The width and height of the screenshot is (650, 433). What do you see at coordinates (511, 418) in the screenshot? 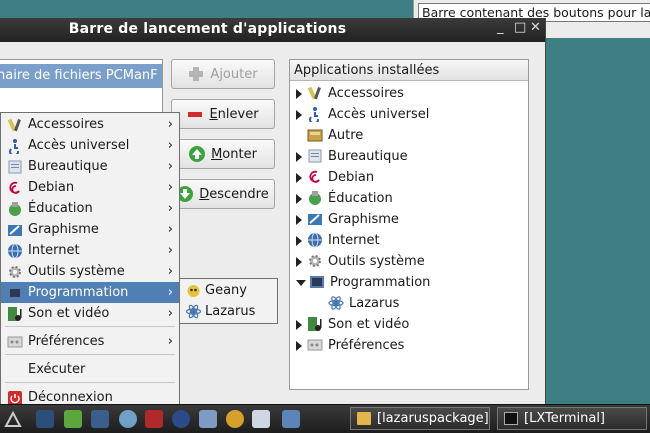
I see `terminal-icon` at bounding box center [511, 418].